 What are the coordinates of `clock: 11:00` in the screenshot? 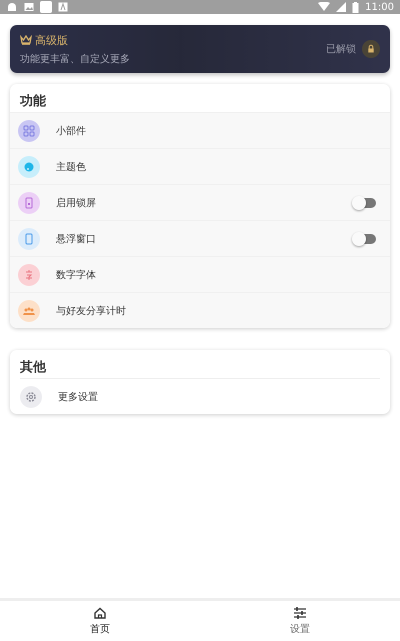 It's located at (379, 7).